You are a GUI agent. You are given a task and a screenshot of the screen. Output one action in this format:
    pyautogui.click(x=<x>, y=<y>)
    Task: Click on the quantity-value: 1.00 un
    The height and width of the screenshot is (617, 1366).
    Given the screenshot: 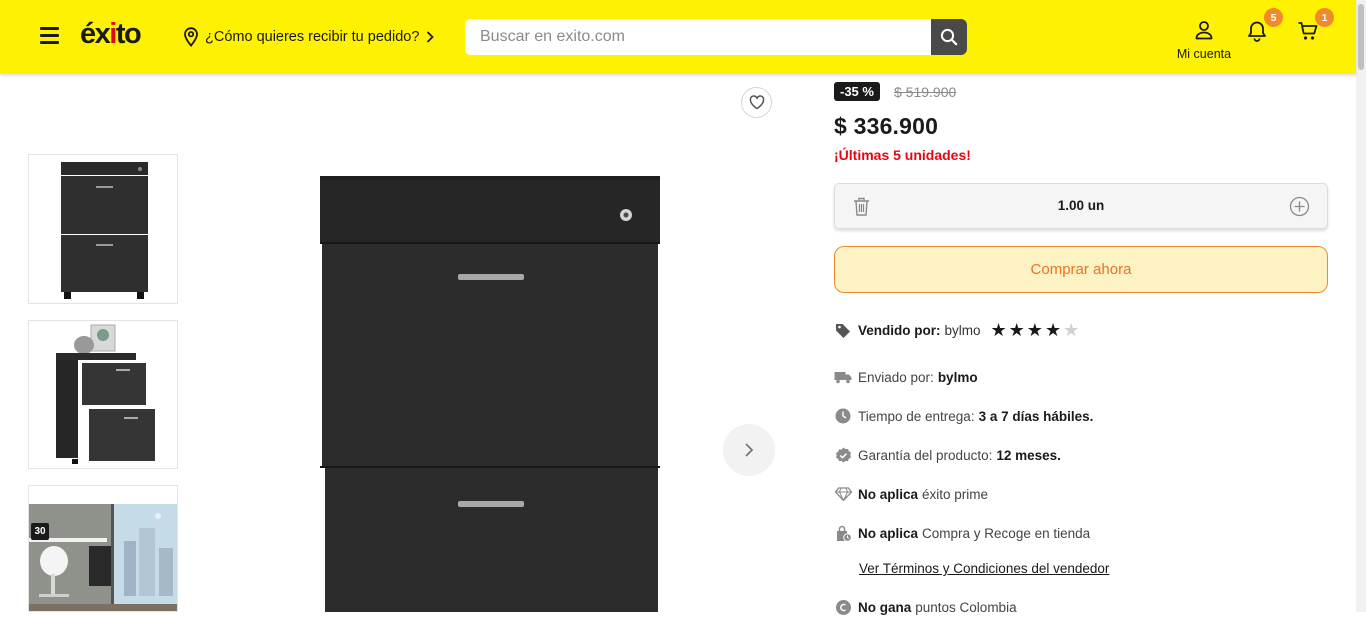 What is the action you would take?
    pyautogui.click(x=1081, y=205)
    